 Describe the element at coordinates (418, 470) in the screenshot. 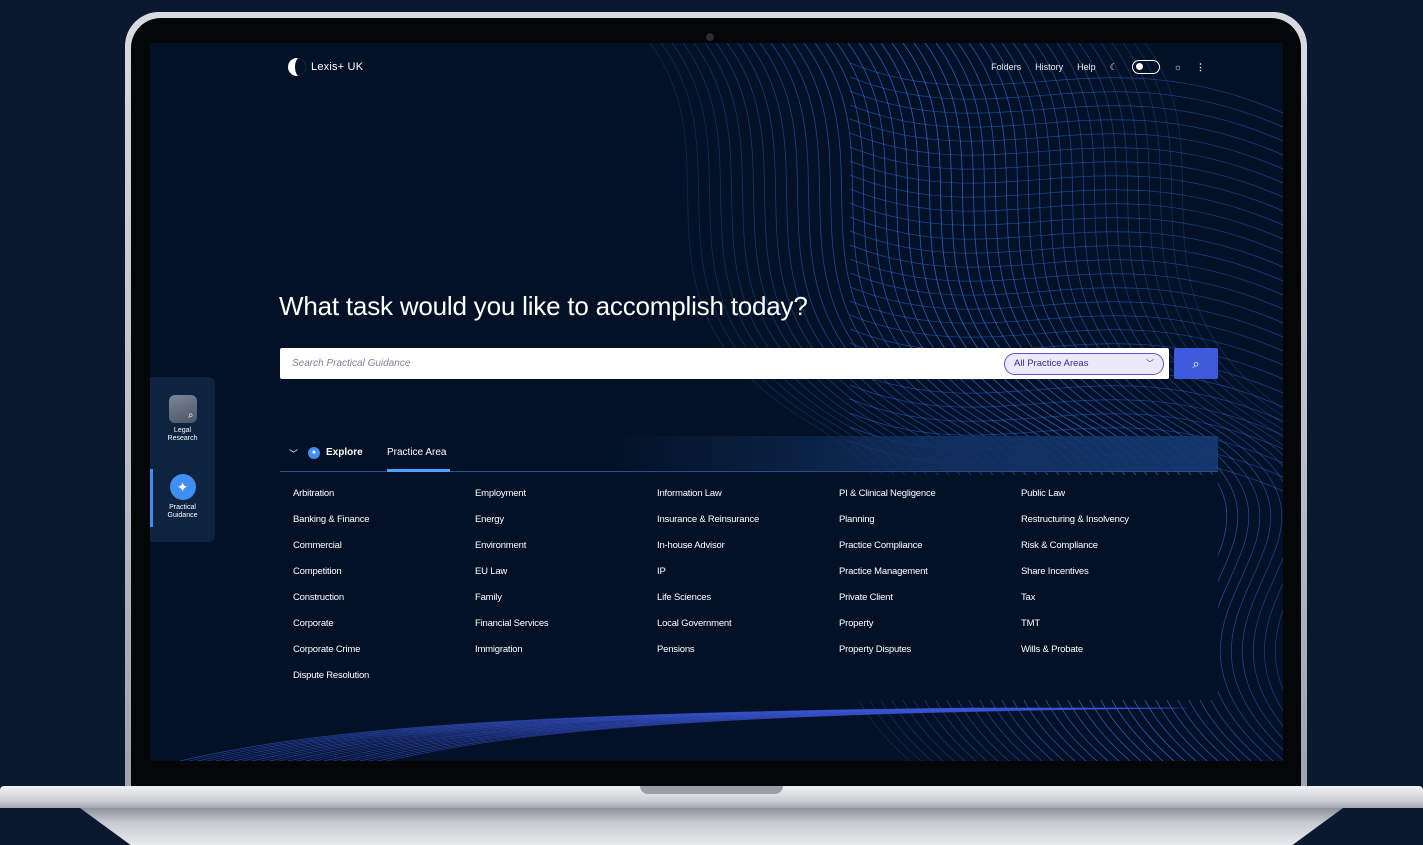

I see `tab-active-underline` at that location.